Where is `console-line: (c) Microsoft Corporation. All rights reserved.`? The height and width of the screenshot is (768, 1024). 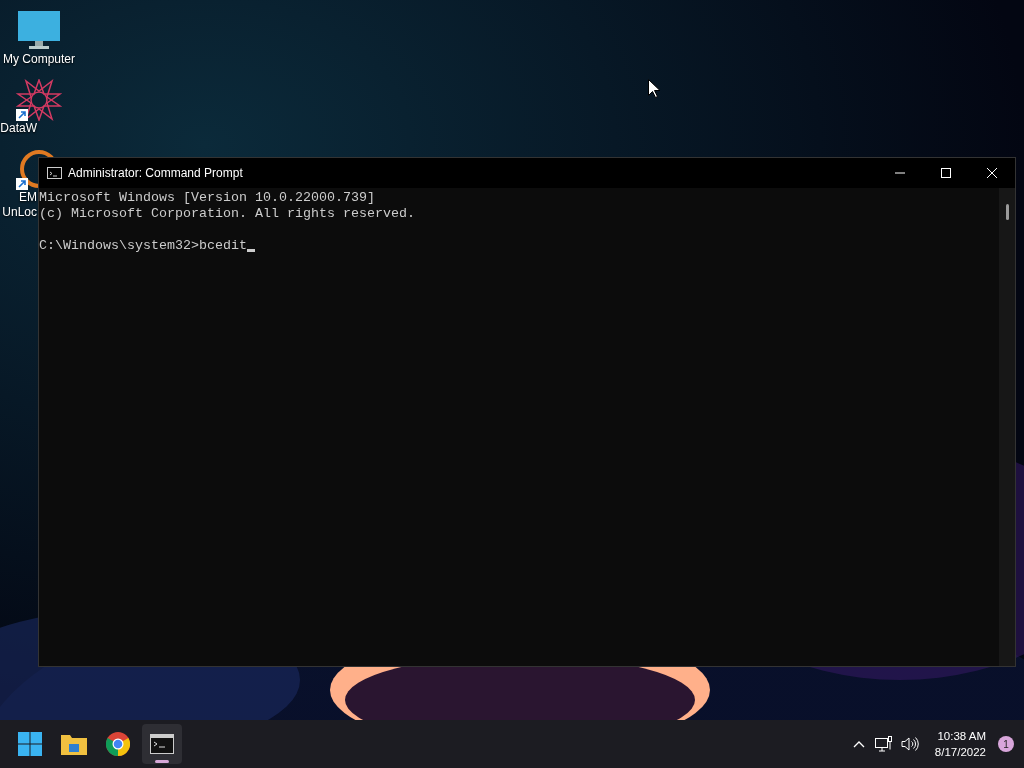
console-line: (c) Microsoft Corporation. All rights reserved. is located at coordinates (227, 214).